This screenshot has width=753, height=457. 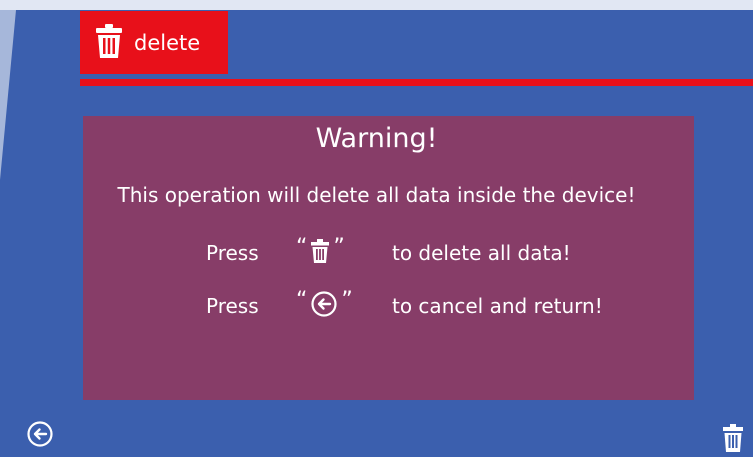 I want to click on decorative-stripe-top, so click(x=376, y=5).